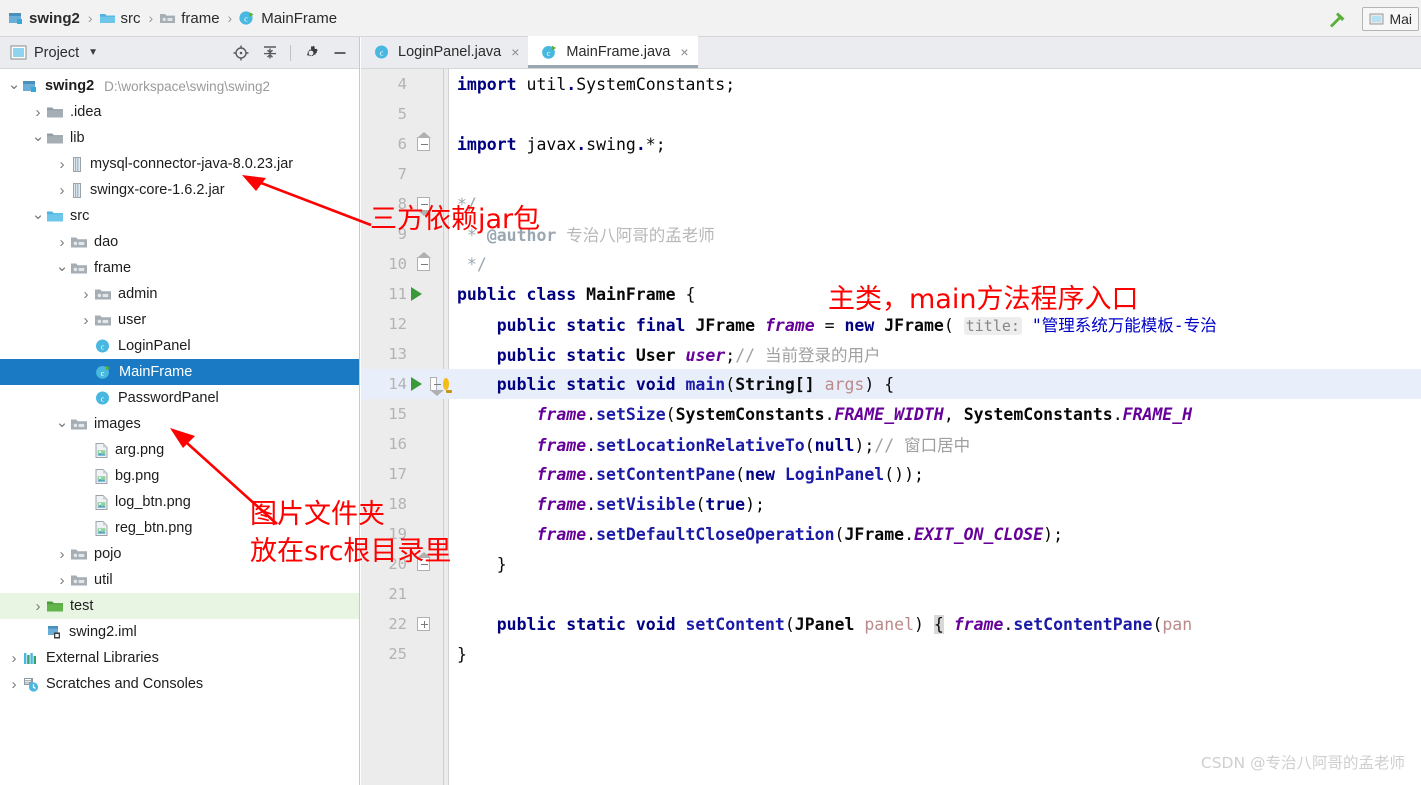 The image size is (1421, 785). What do you see at coordinates (224, 476) in the screenshot?
I see `images-annotation-arrow` at bounding box center [224, 476].